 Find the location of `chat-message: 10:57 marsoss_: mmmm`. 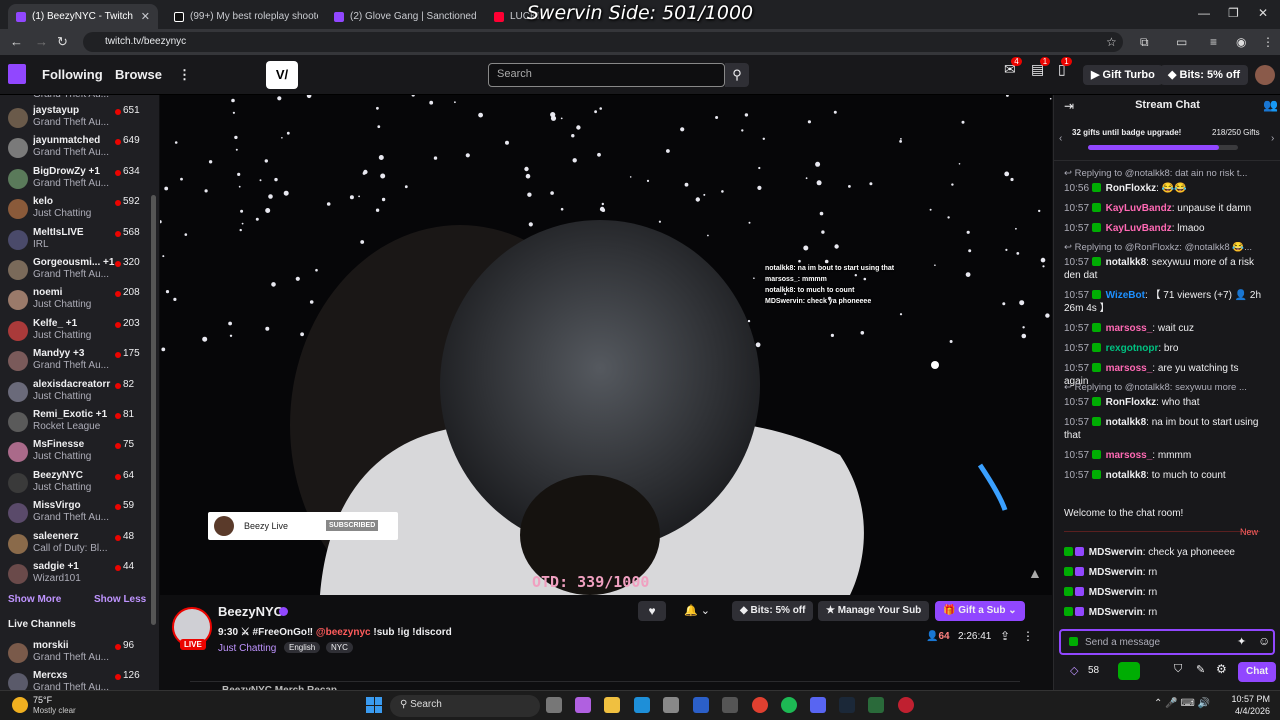

chat-message: 10:57 marsoss_: mmmm is located at coordinates (1164, 455).